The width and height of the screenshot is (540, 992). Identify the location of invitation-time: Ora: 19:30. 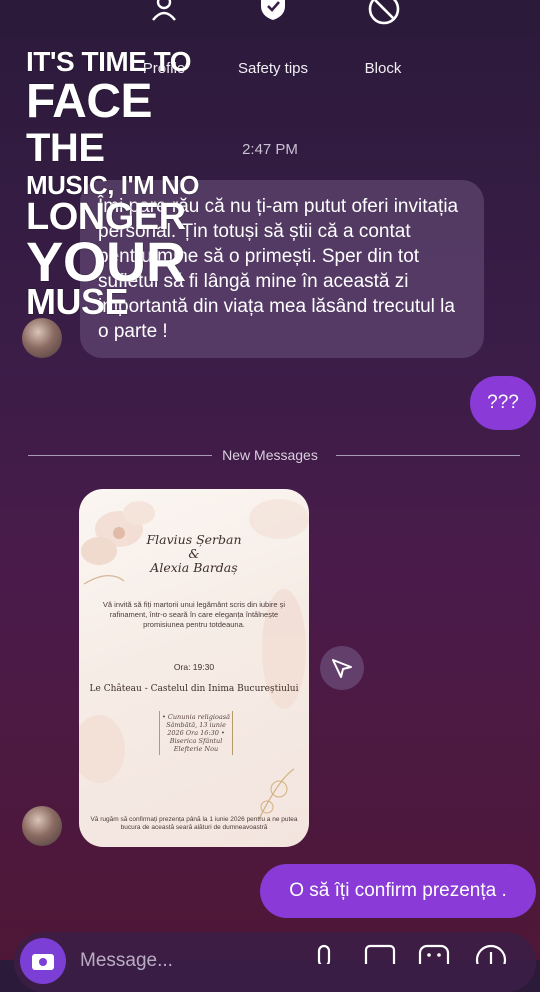
(194, 667).